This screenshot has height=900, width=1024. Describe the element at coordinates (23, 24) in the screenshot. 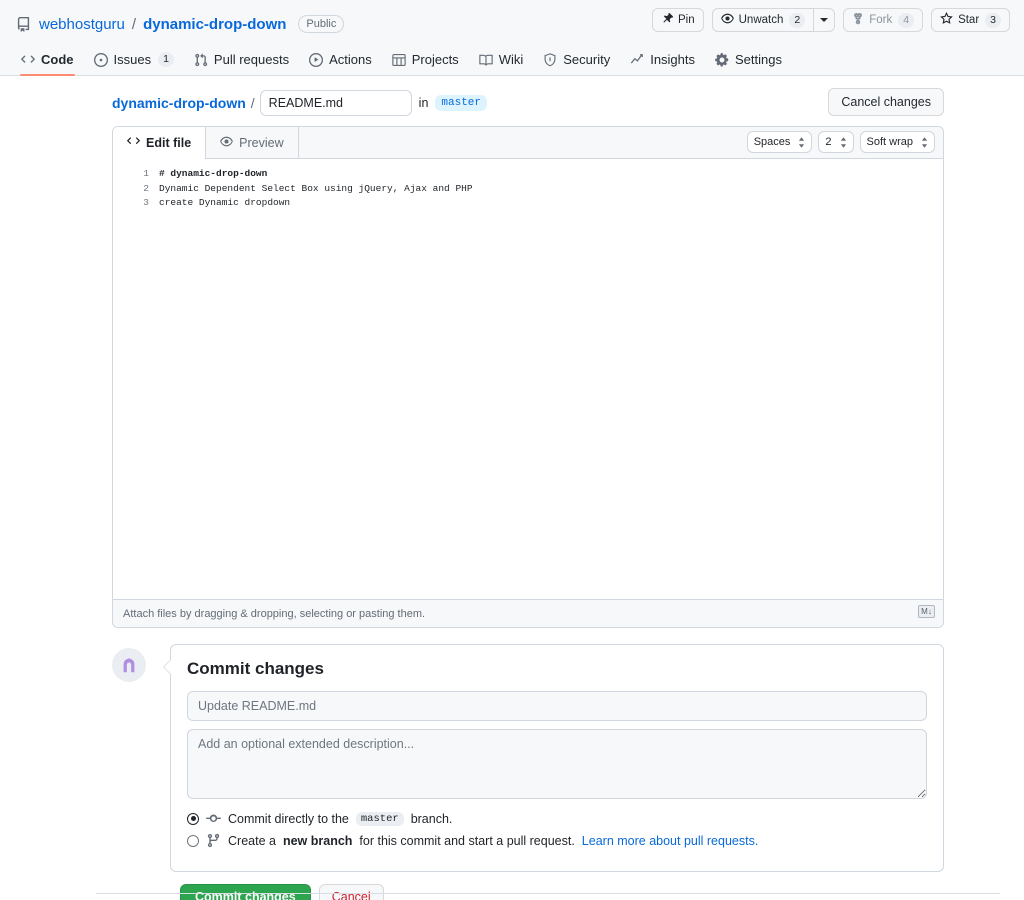

I see `repo-icon` at that location.